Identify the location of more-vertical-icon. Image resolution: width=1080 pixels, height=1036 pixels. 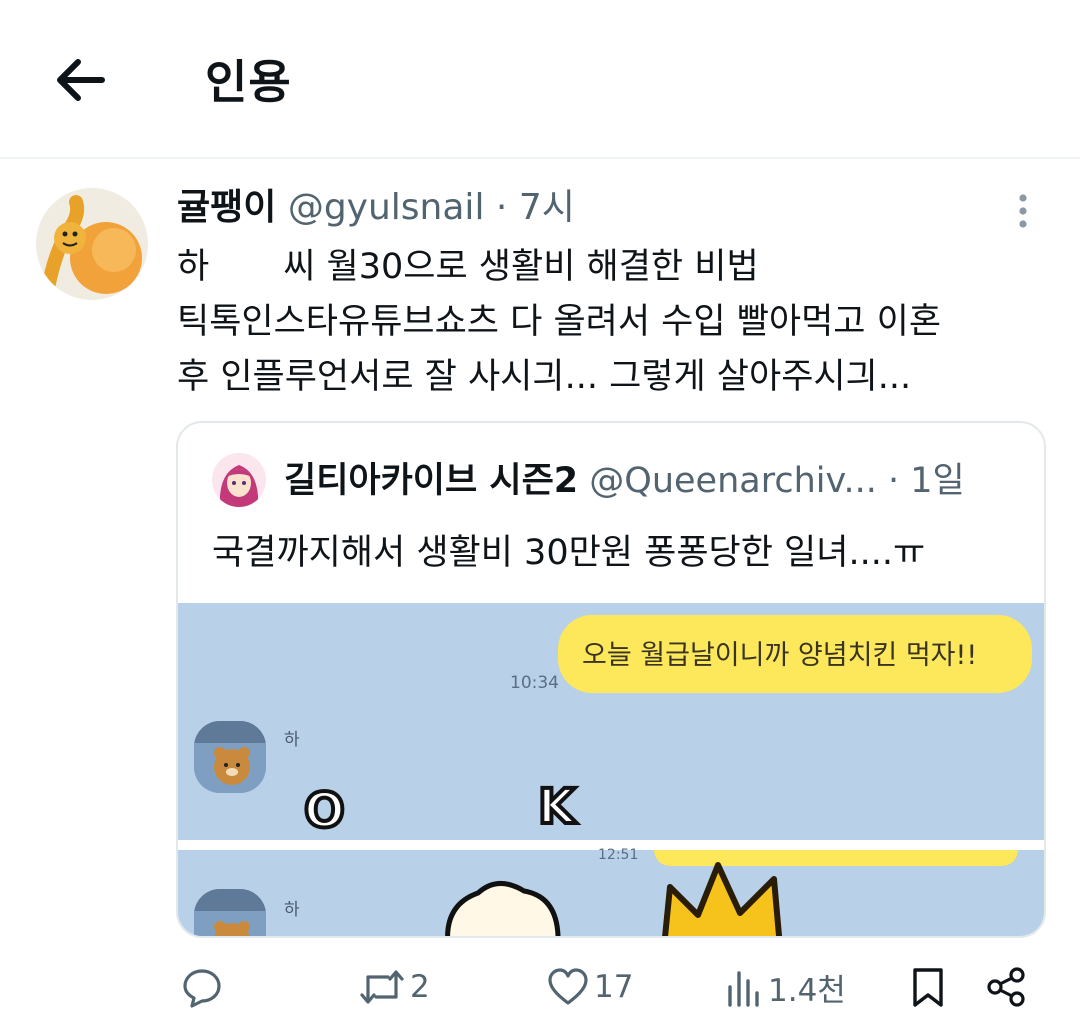
(1023, 211).